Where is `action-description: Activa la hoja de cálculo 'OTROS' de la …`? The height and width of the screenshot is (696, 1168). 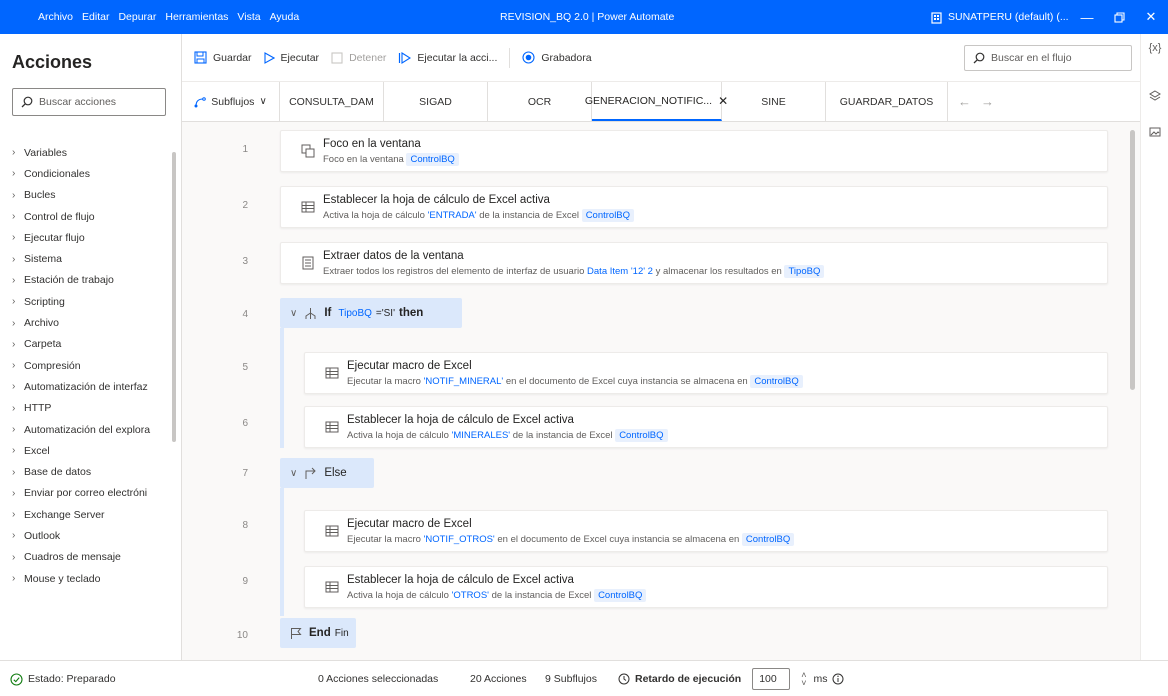 action-description: Activa la hoja de cálculo 'OTROS' de la … is located at coordinates (497, 595).